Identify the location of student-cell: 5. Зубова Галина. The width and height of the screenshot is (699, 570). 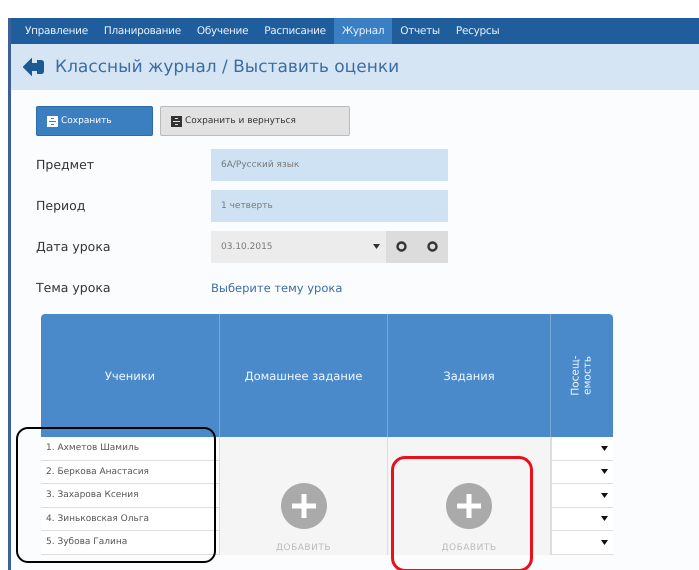
(130, 542).